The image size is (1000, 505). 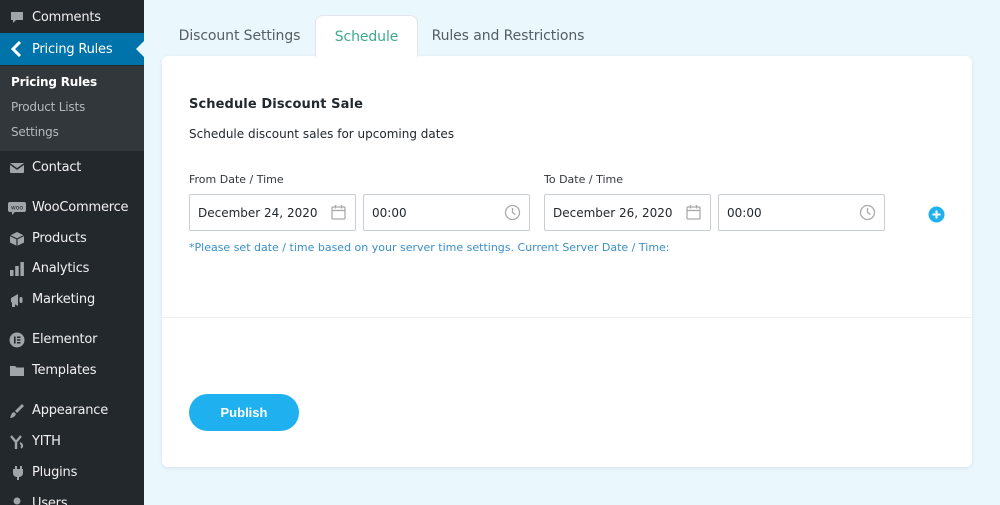 What do you see at coordinates (46, 441) in the screenshot?
I see `menu-label: YITH` at bounding box center [46, 441].